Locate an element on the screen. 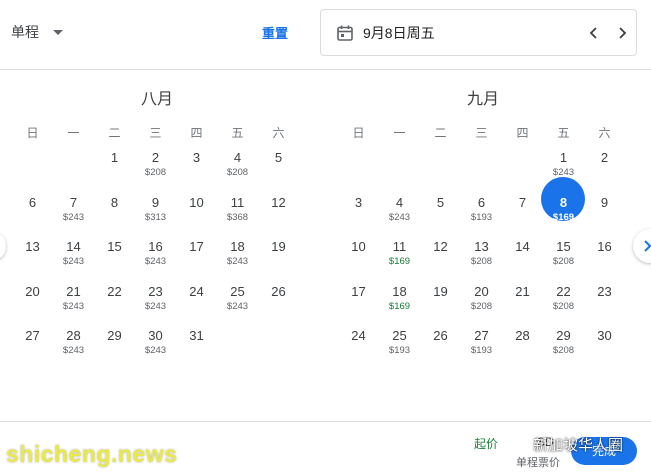  day-number: 30 is located at coordinates (604, 335).